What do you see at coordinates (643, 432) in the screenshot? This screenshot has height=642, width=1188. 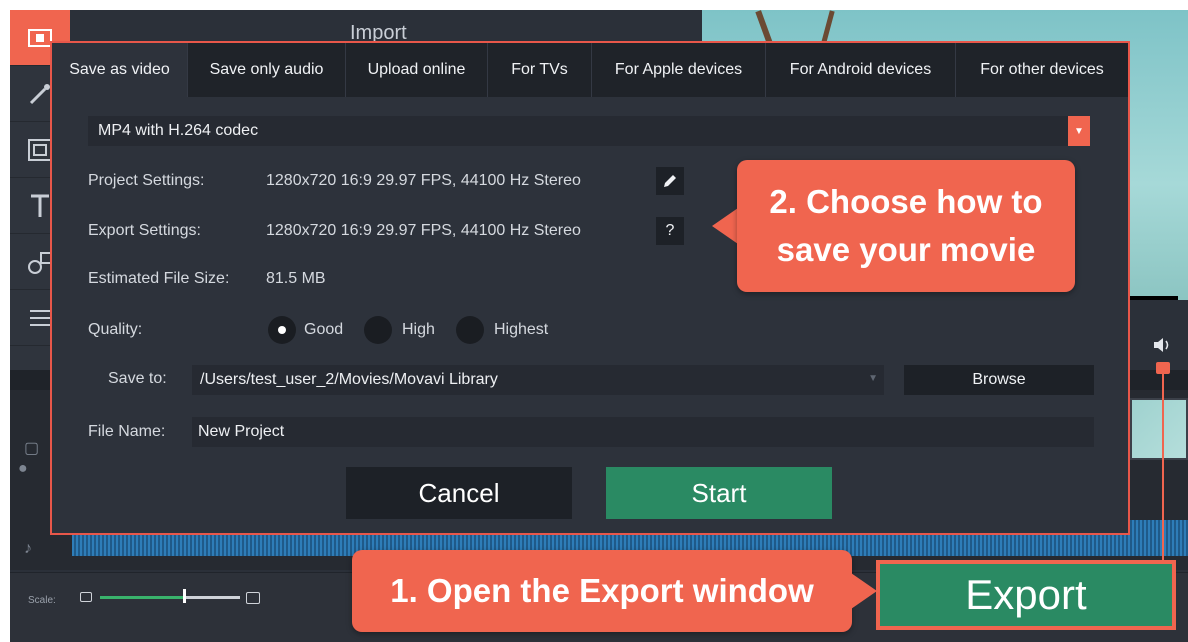 I see `file-name-input: New Project` at bounding box center [643, 432].